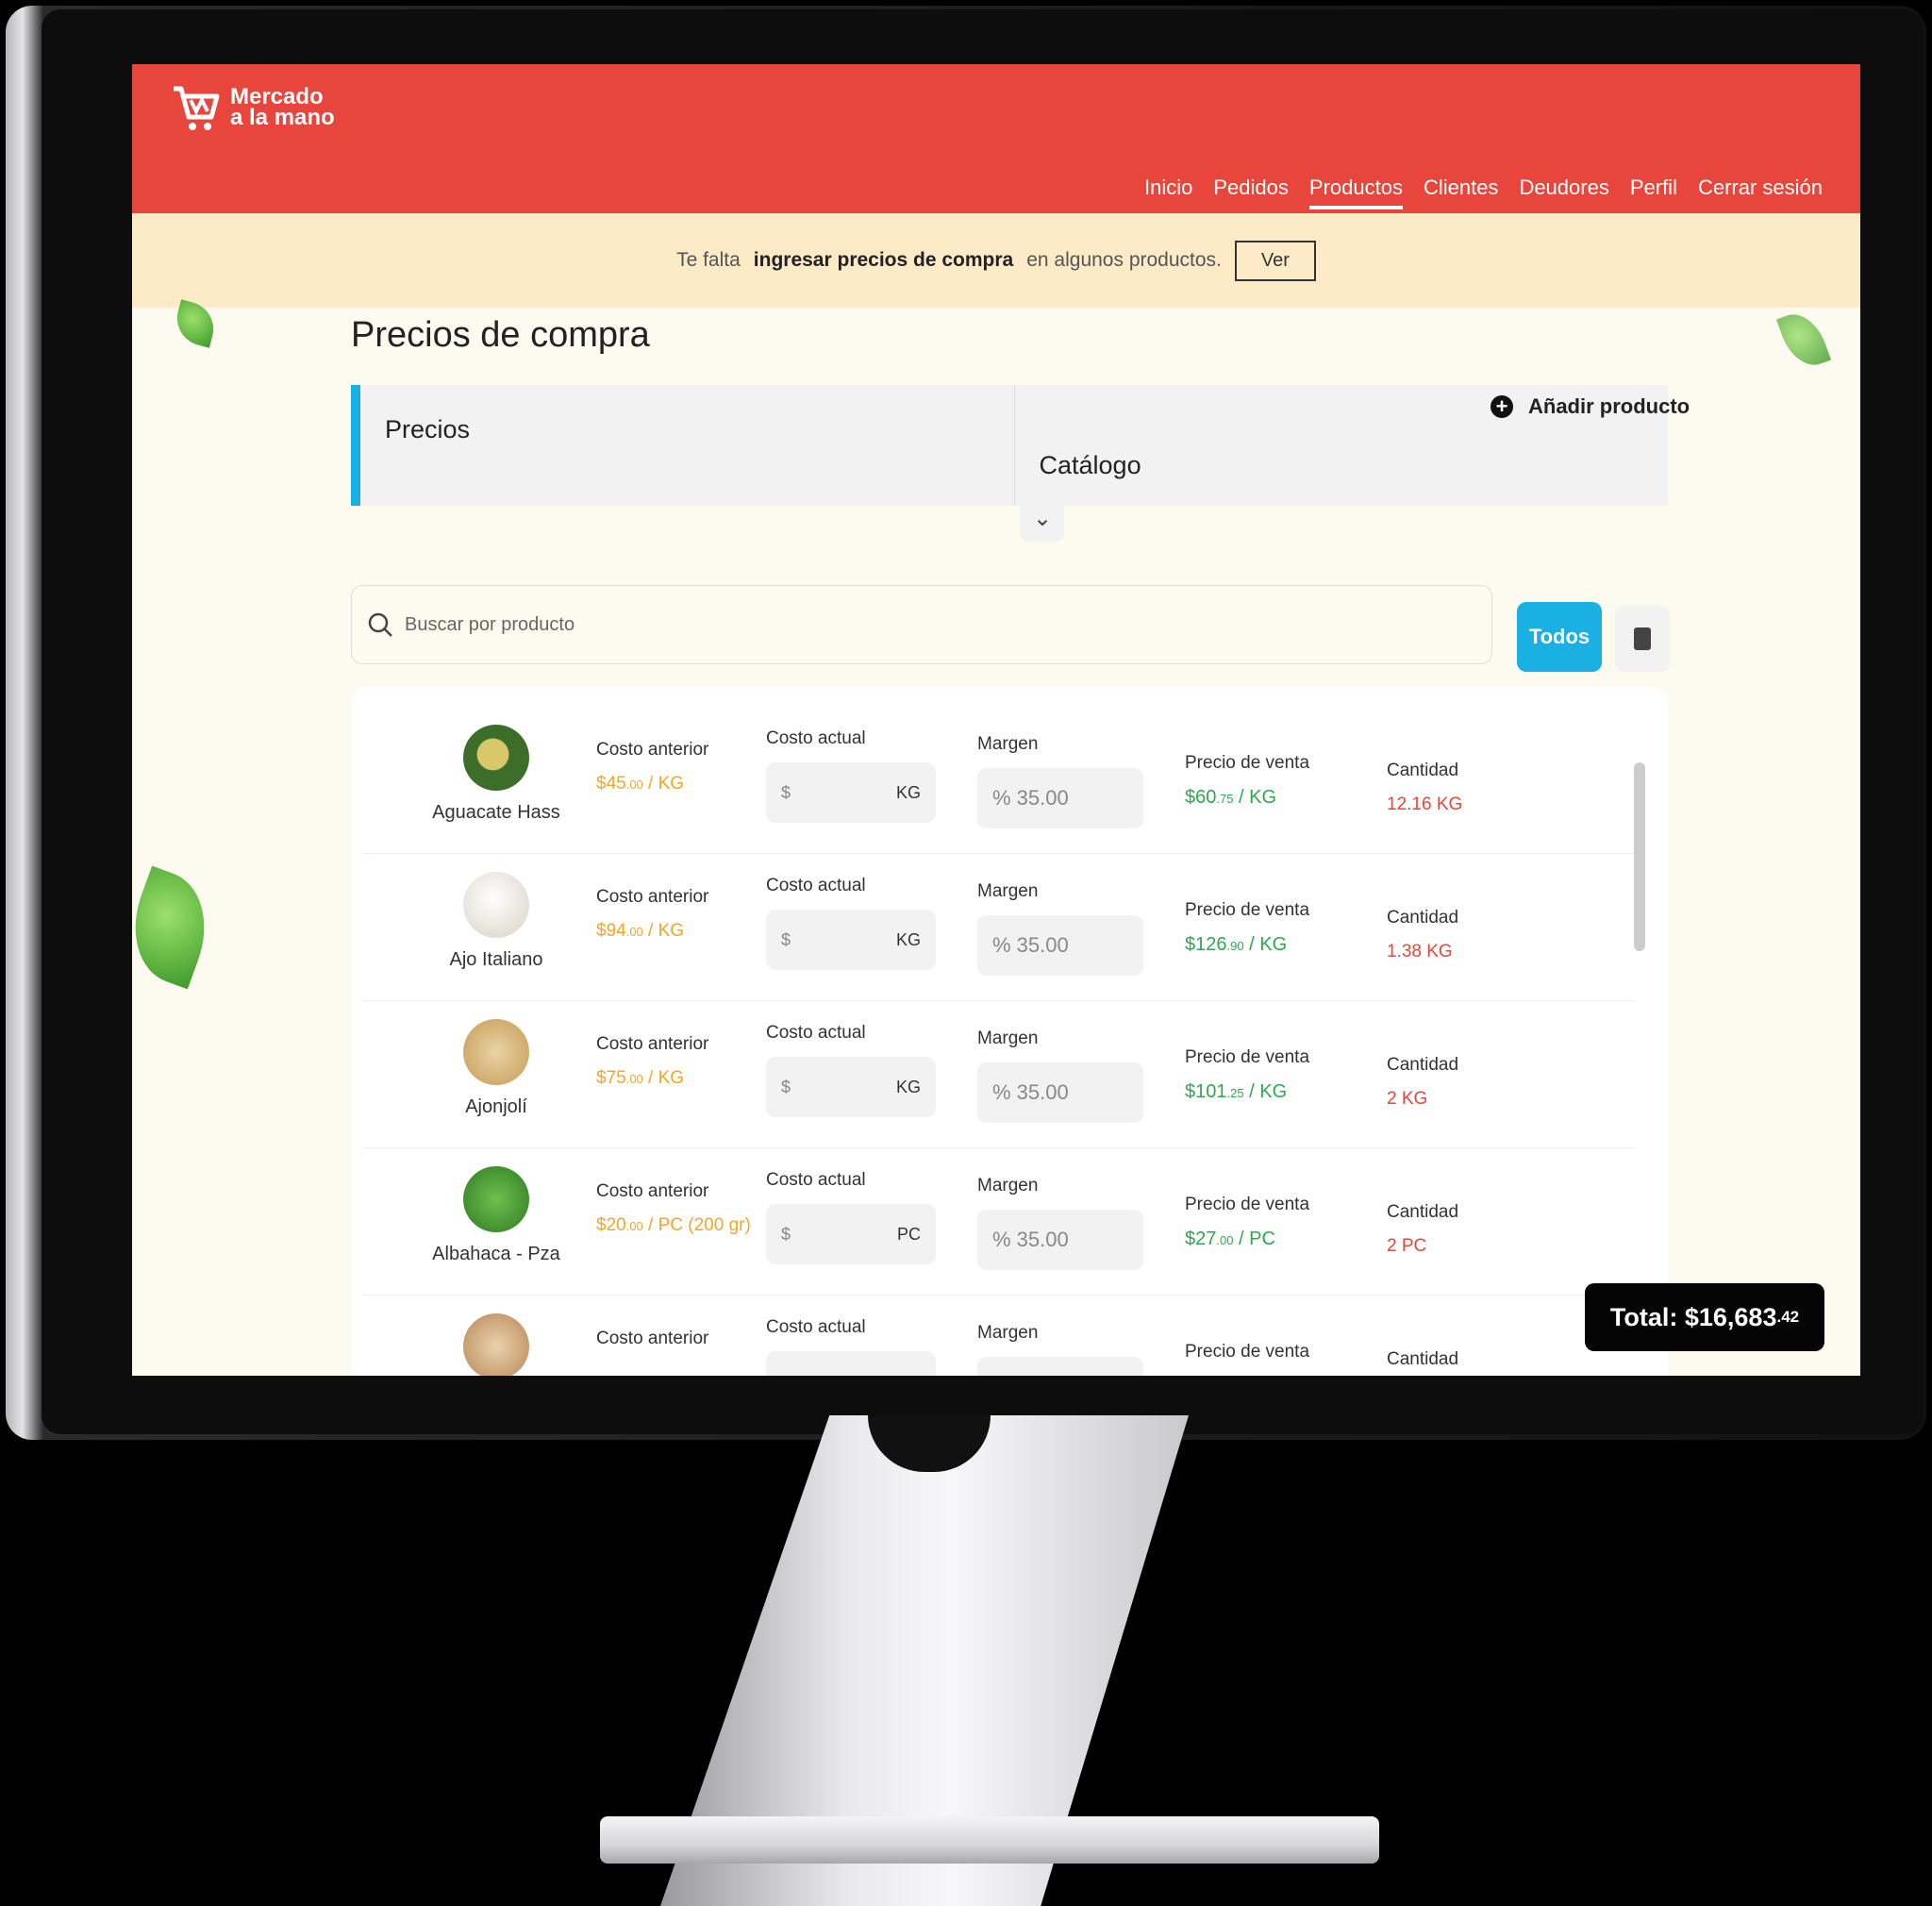 The image size is (1932, 1906). Describe the element at coordinates (1124, 260) in the screenshot. I see `notice-suffix: en algunos productos.` at that location.